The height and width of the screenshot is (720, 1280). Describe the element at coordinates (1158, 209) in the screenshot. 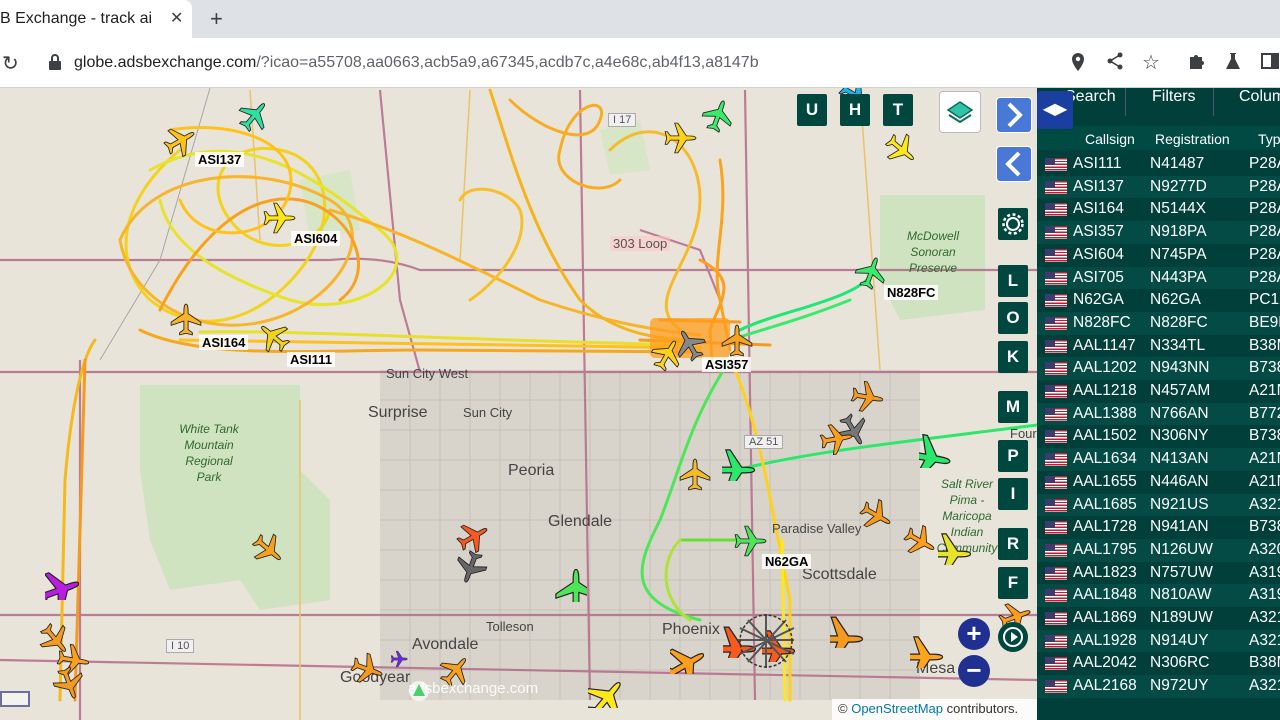

I see `table-row: ASI164 N5144X P28A` at that location.